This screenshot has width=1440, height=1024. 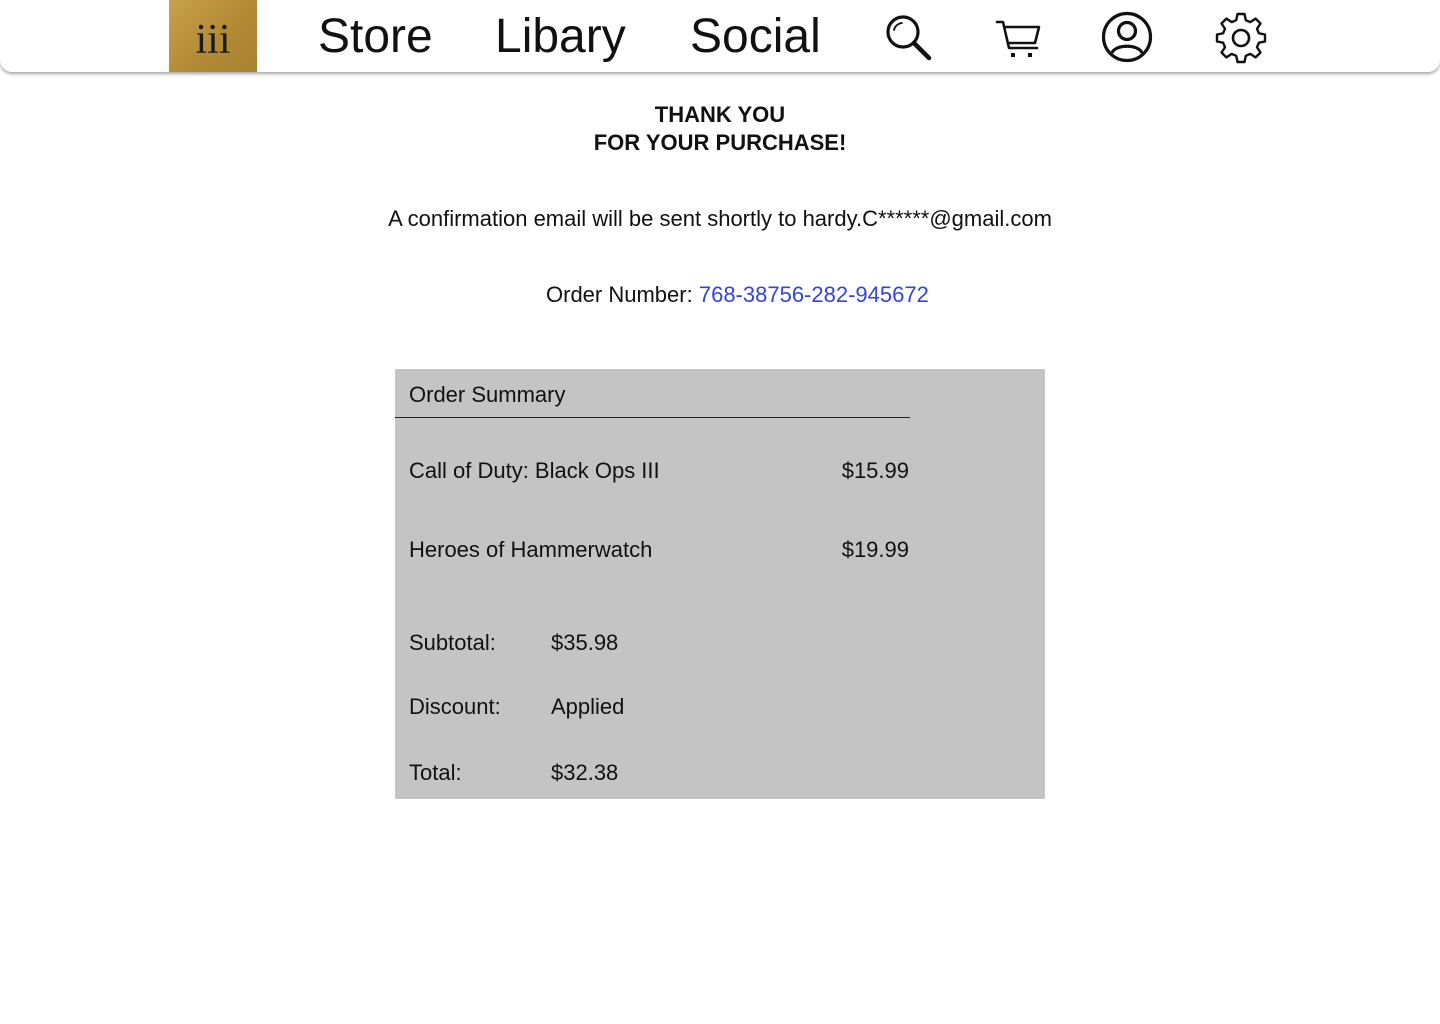 I want to click on discount-value: Applied, so click(x=588, y=706).